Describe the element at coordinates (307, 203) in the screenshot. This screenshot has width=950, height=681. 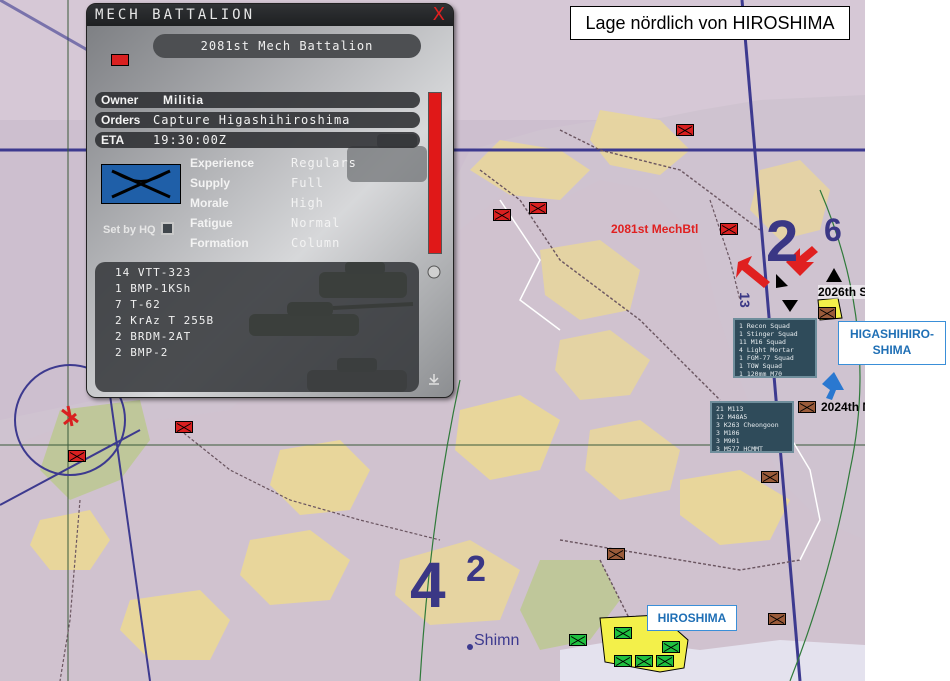
I see `stat-morale-value: High` at that location.